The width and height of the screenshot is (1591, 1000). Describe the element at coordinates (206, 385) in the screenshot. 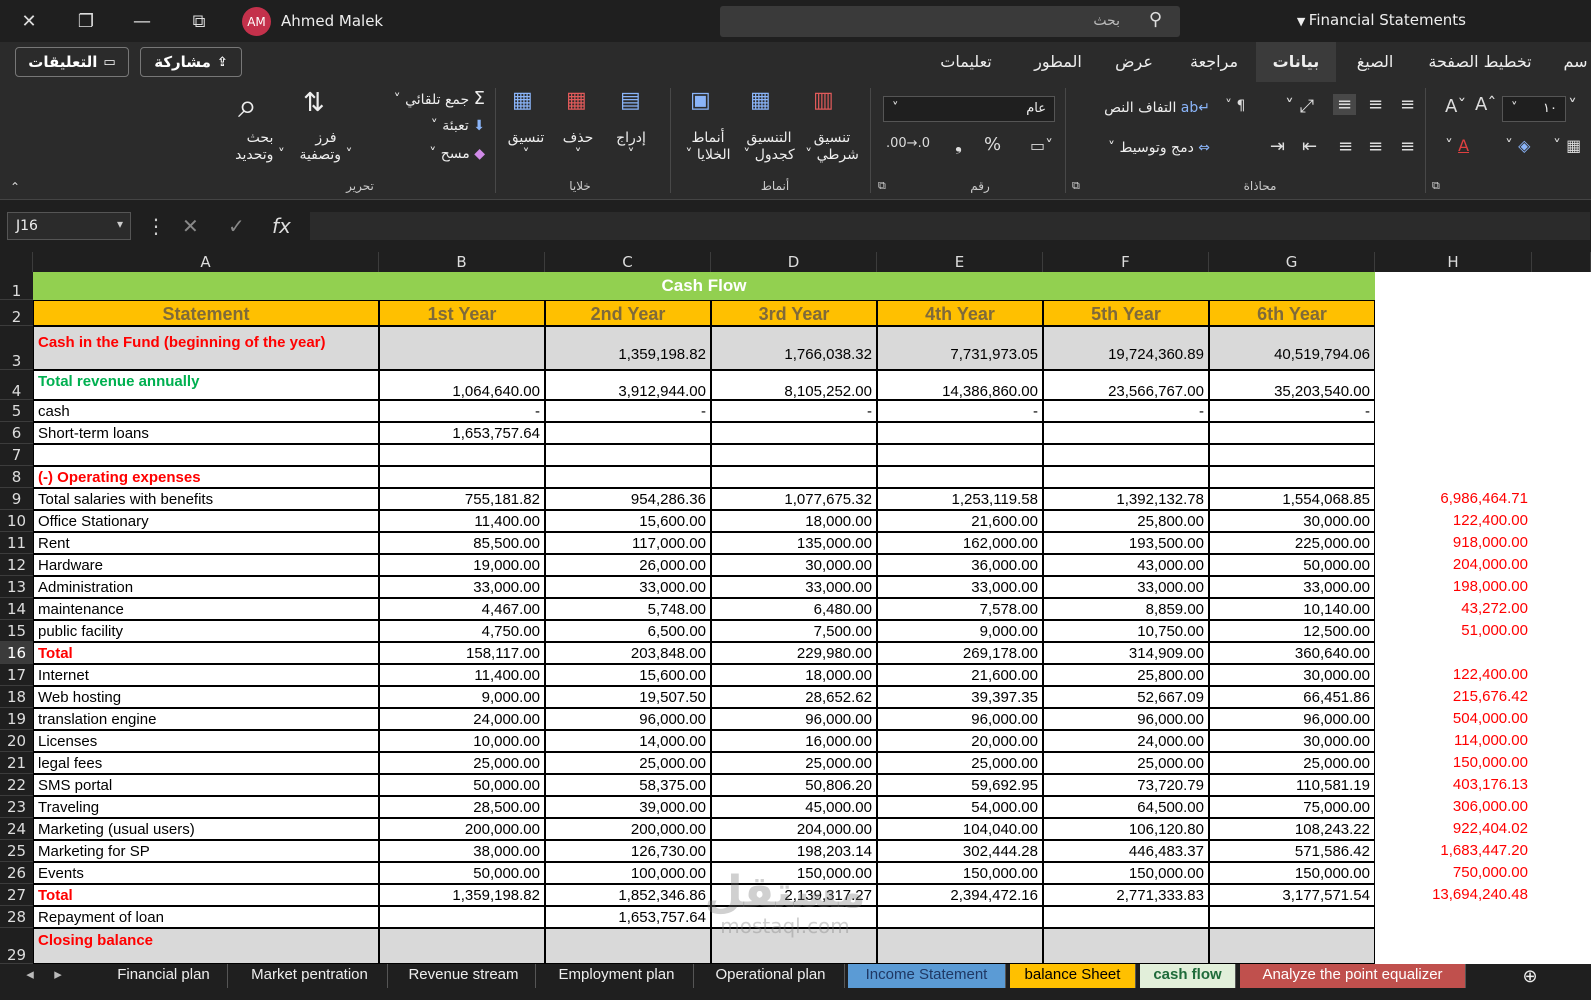

I see `row-label: Total revenue annually` at that location.